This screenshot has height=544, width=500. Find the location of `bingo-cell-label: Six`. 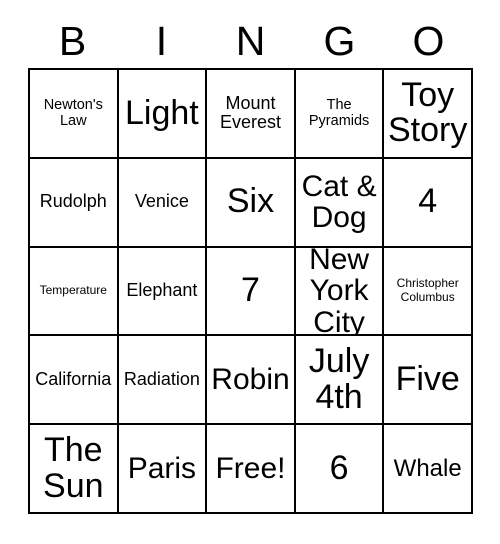

bingo-cell-label: Six is located at coordinates (250, 201).